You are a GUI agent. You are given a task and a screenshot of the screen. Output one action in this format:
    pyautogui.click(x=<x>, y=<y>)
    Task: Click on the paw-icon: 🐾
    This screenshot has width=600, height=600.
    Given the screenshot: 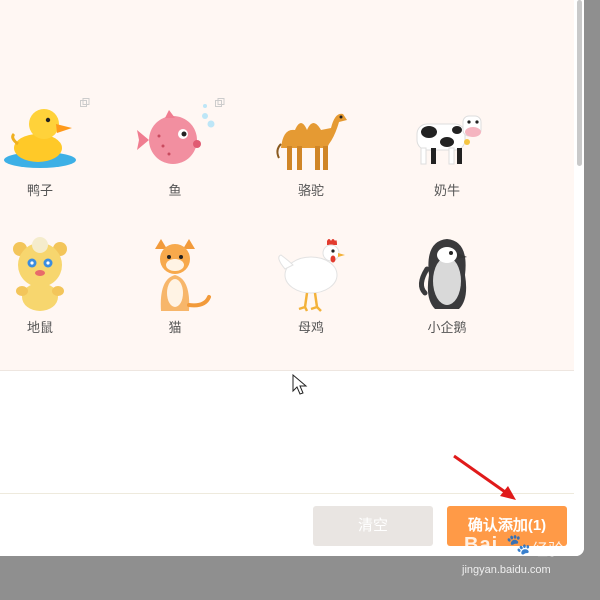 What is the action you would take?
    pyautogui.click(x=518, y=545)
    